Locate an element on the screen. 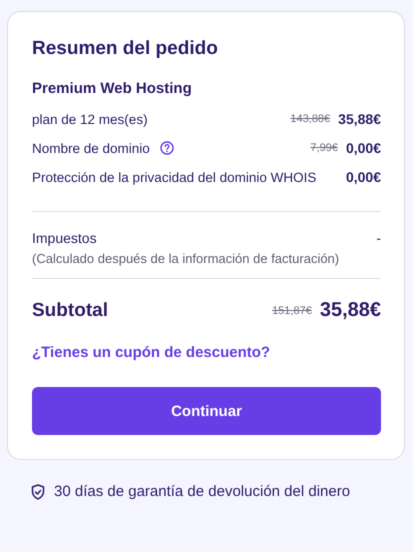  item-label: plan de 12 mes(es) is located at coordinates (90, 119).